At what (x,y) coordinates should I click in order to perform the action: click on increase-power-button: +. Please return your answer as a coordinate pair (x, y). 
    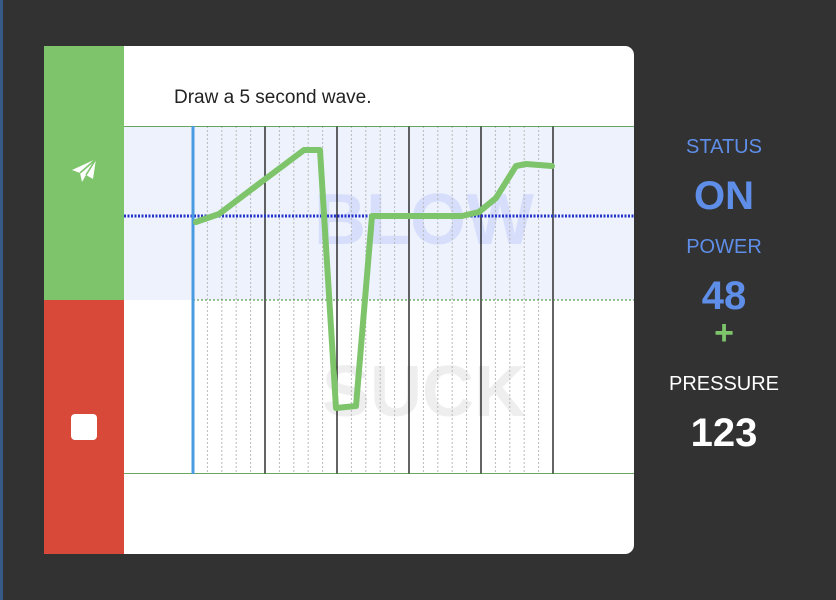
    Looking at the image, I should click on (724, 333).